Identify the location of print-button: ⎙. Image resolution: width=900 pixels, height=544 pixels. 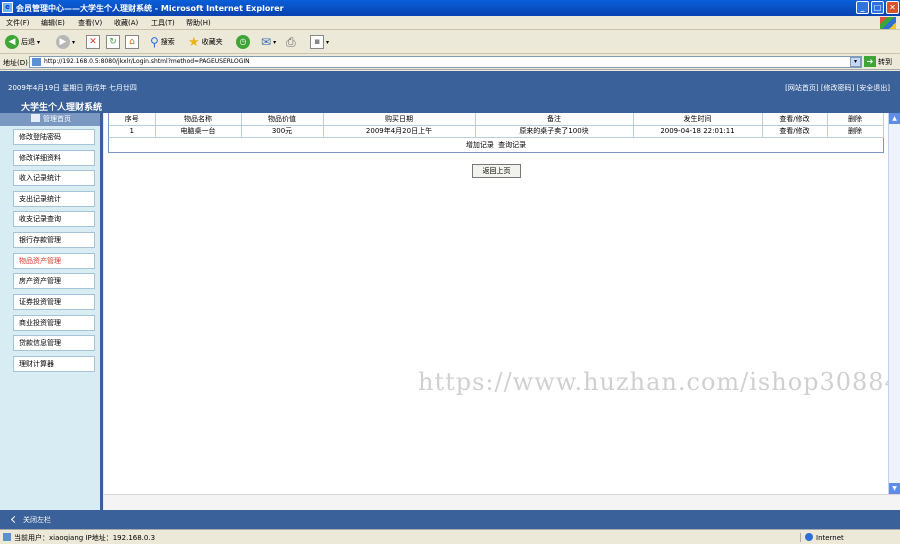
(291, 42).